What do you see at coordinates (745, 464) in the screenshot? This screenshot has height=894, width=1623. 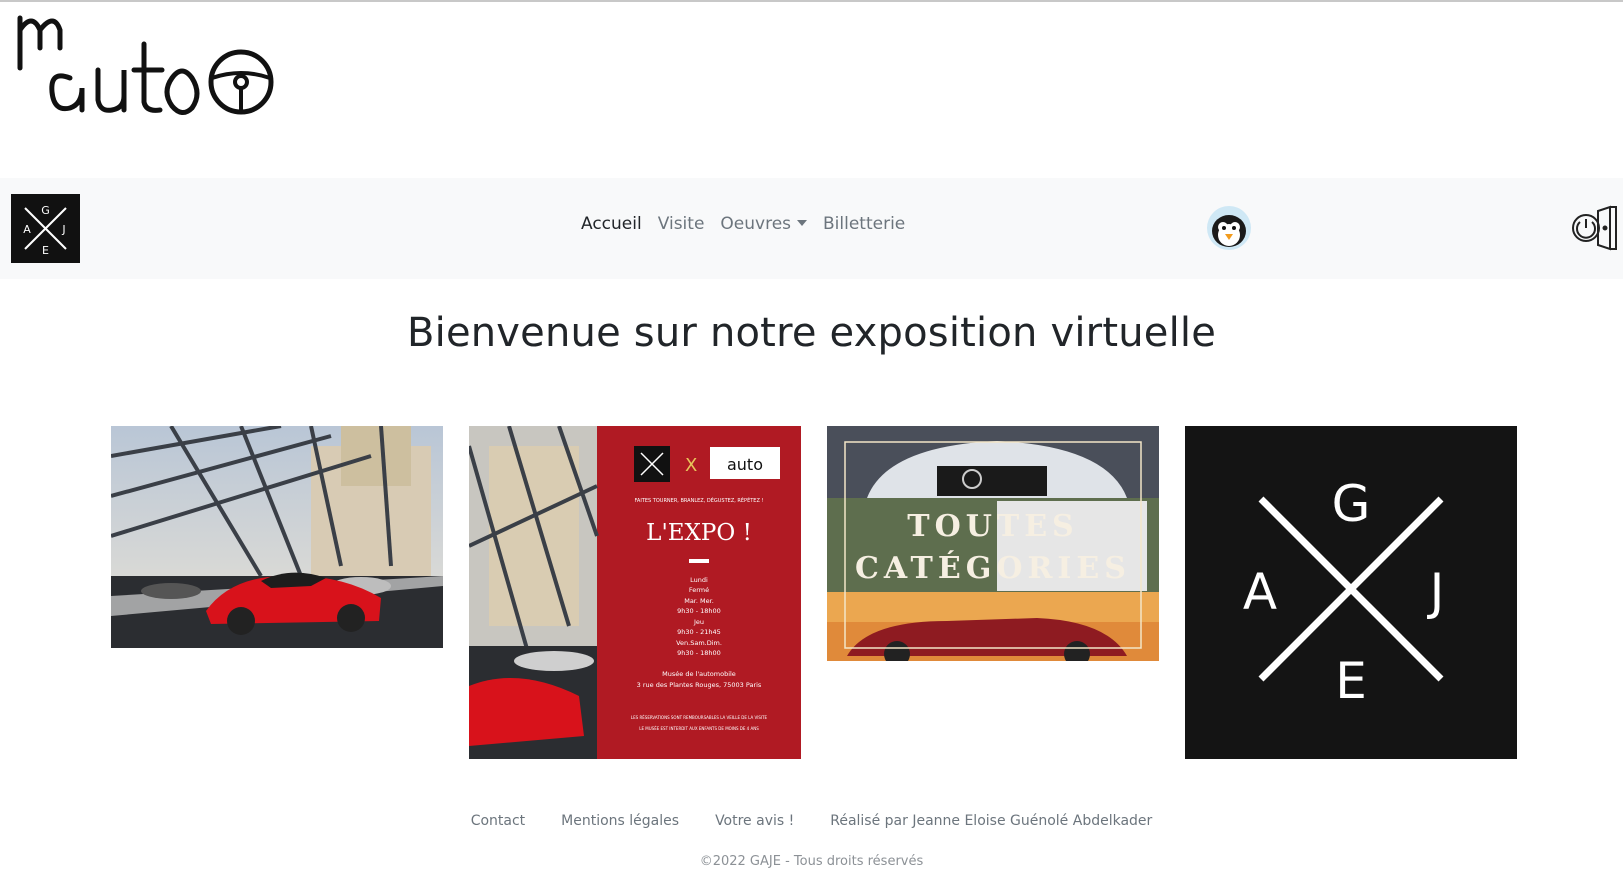 I see `poster-auto-logo: auto` at bounding box center [745, 464].